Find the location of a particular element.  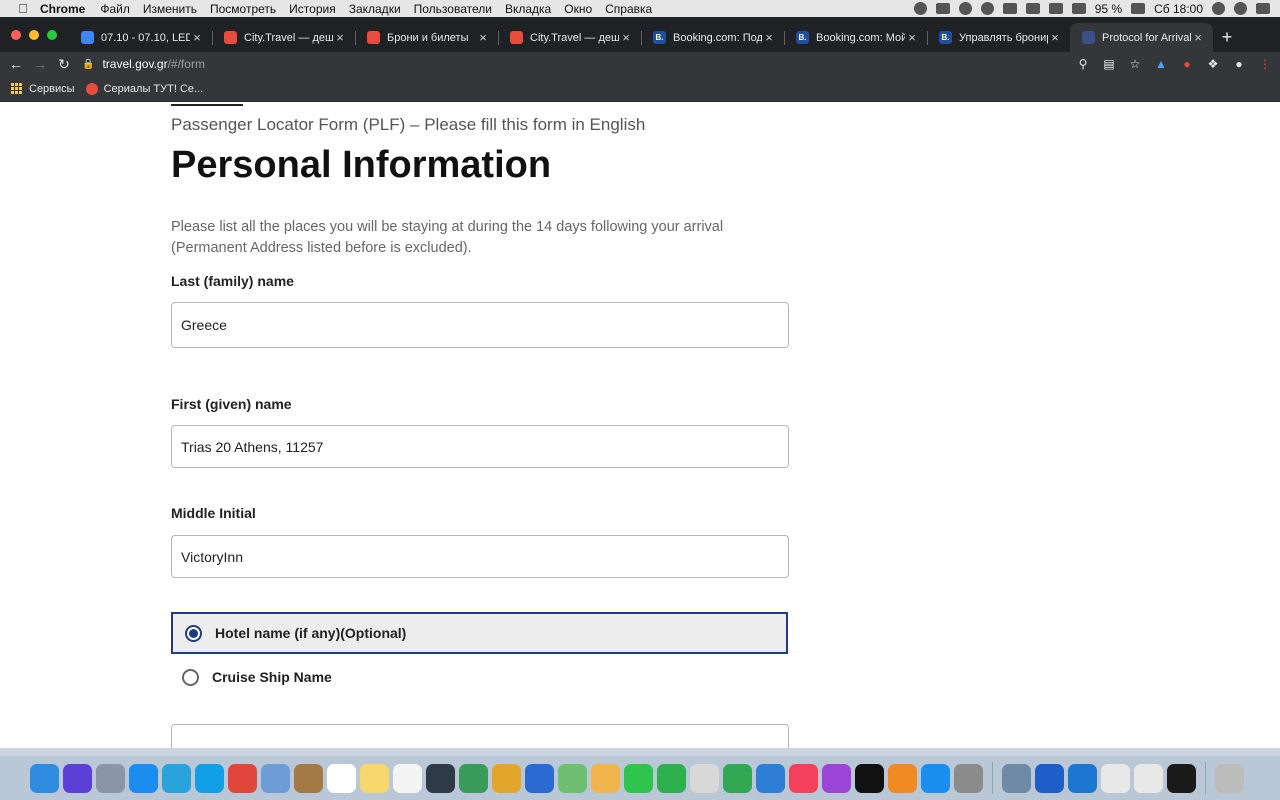

zoom-window-button is located at coordinates (52, 34).